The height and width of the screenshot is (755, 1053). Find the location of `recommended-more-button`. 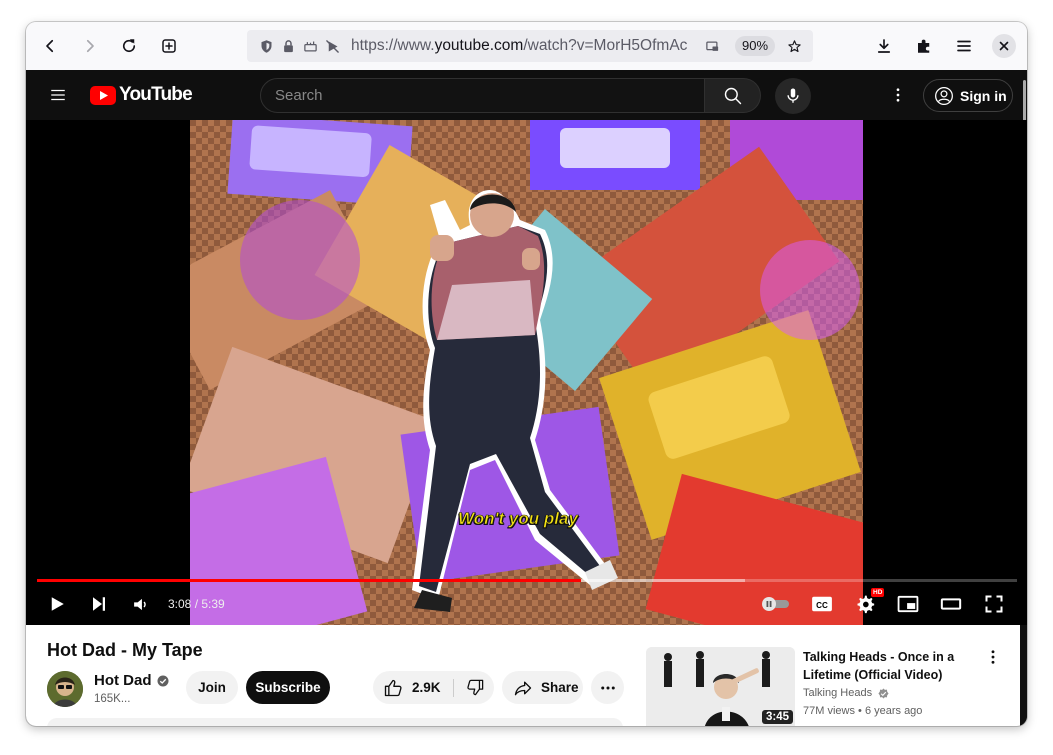

recommended-more-button is located at coordinates (993, 657).